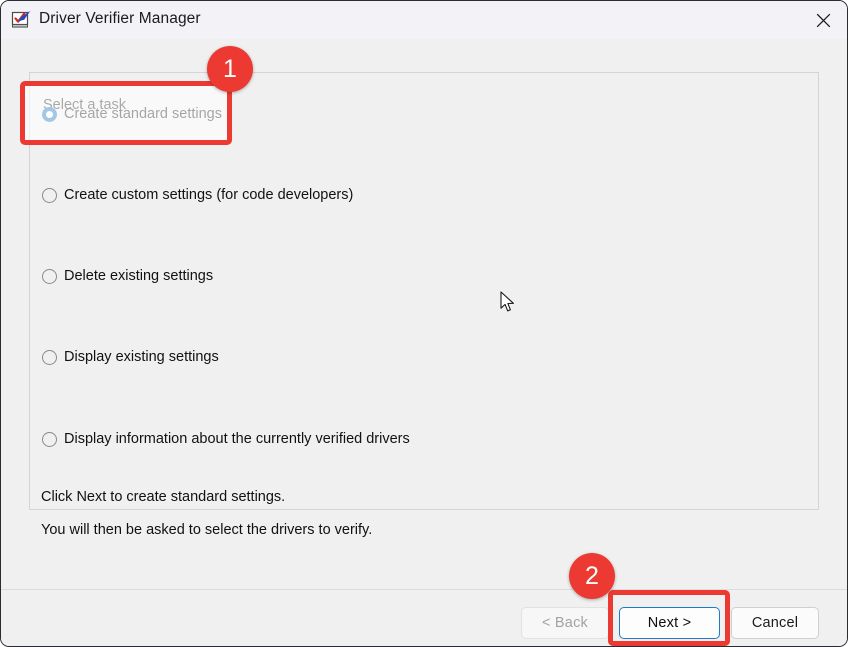 The height and width of the screenshot is (647, 848). What do you see at coordinates (120, 18) in the screenshot?
I see `window-title: Driver Verifier Manager` at bounding box center [120, 18].